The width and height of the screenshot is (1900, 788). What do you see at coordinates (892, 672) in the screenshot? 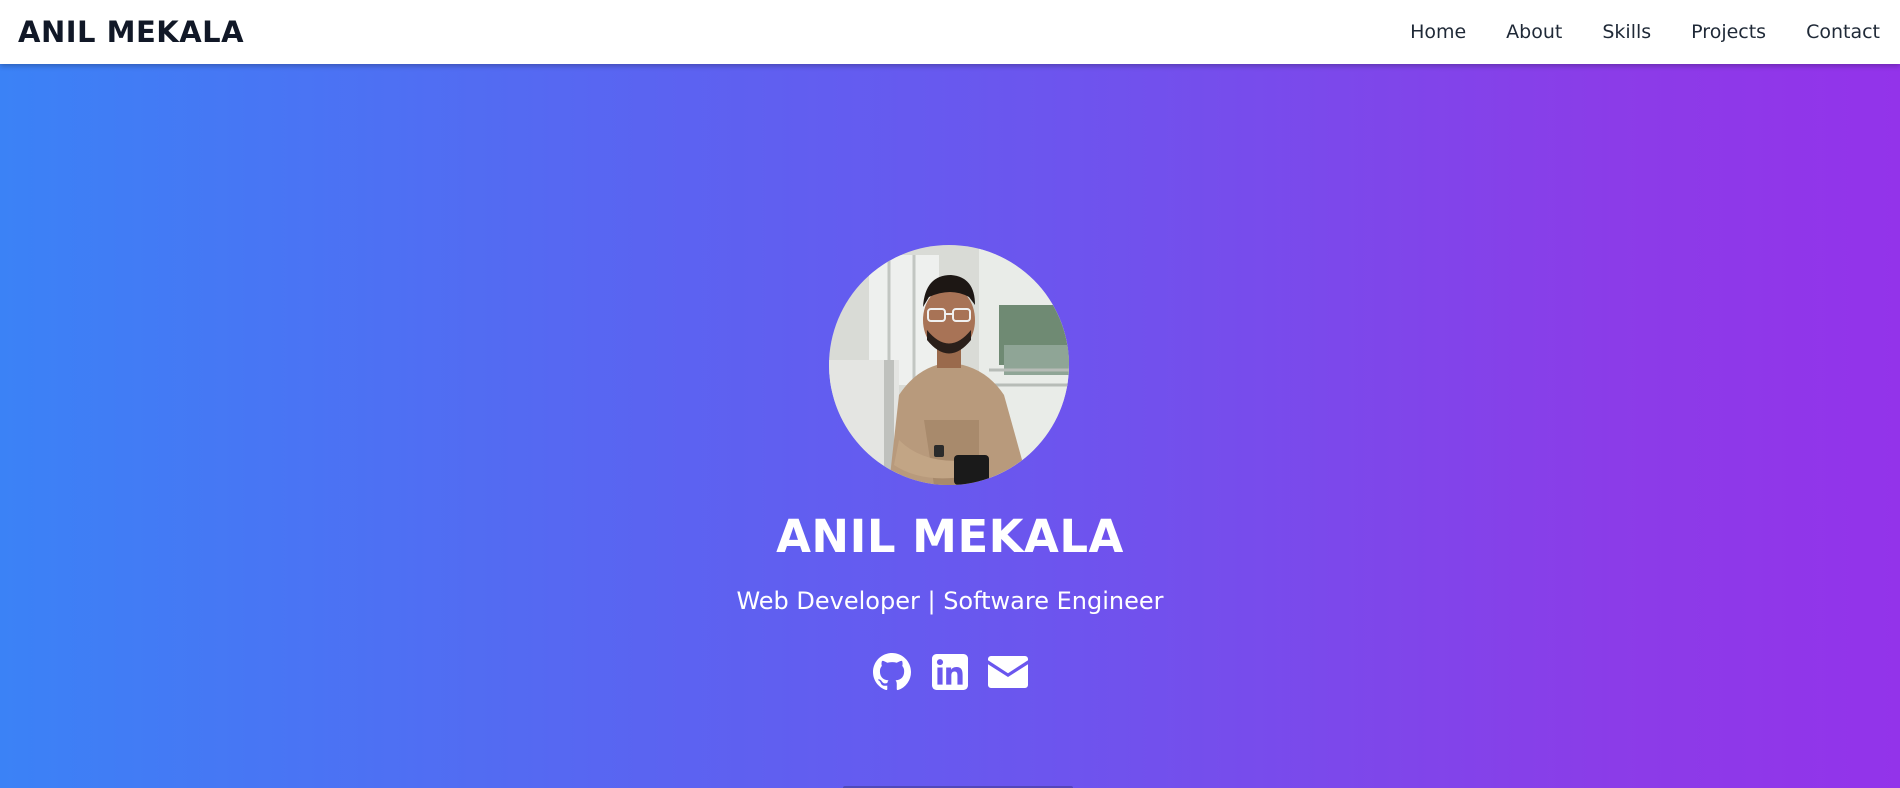
I see `github-icon` at bounding box center [892, 672].